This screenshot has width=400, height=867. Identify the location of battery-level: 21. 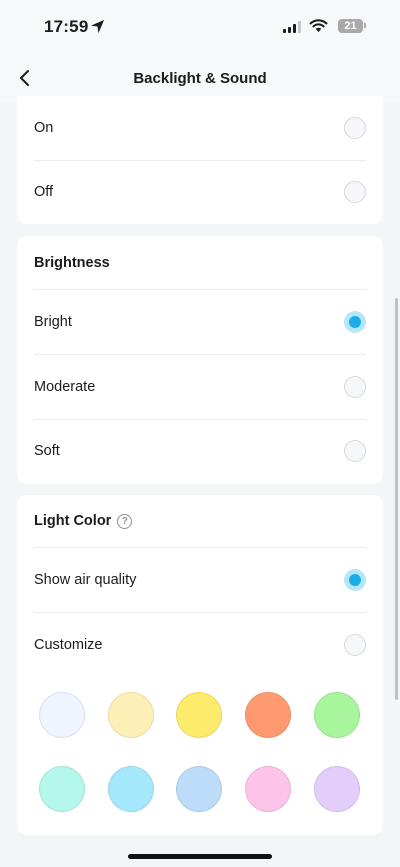
(350, 26).